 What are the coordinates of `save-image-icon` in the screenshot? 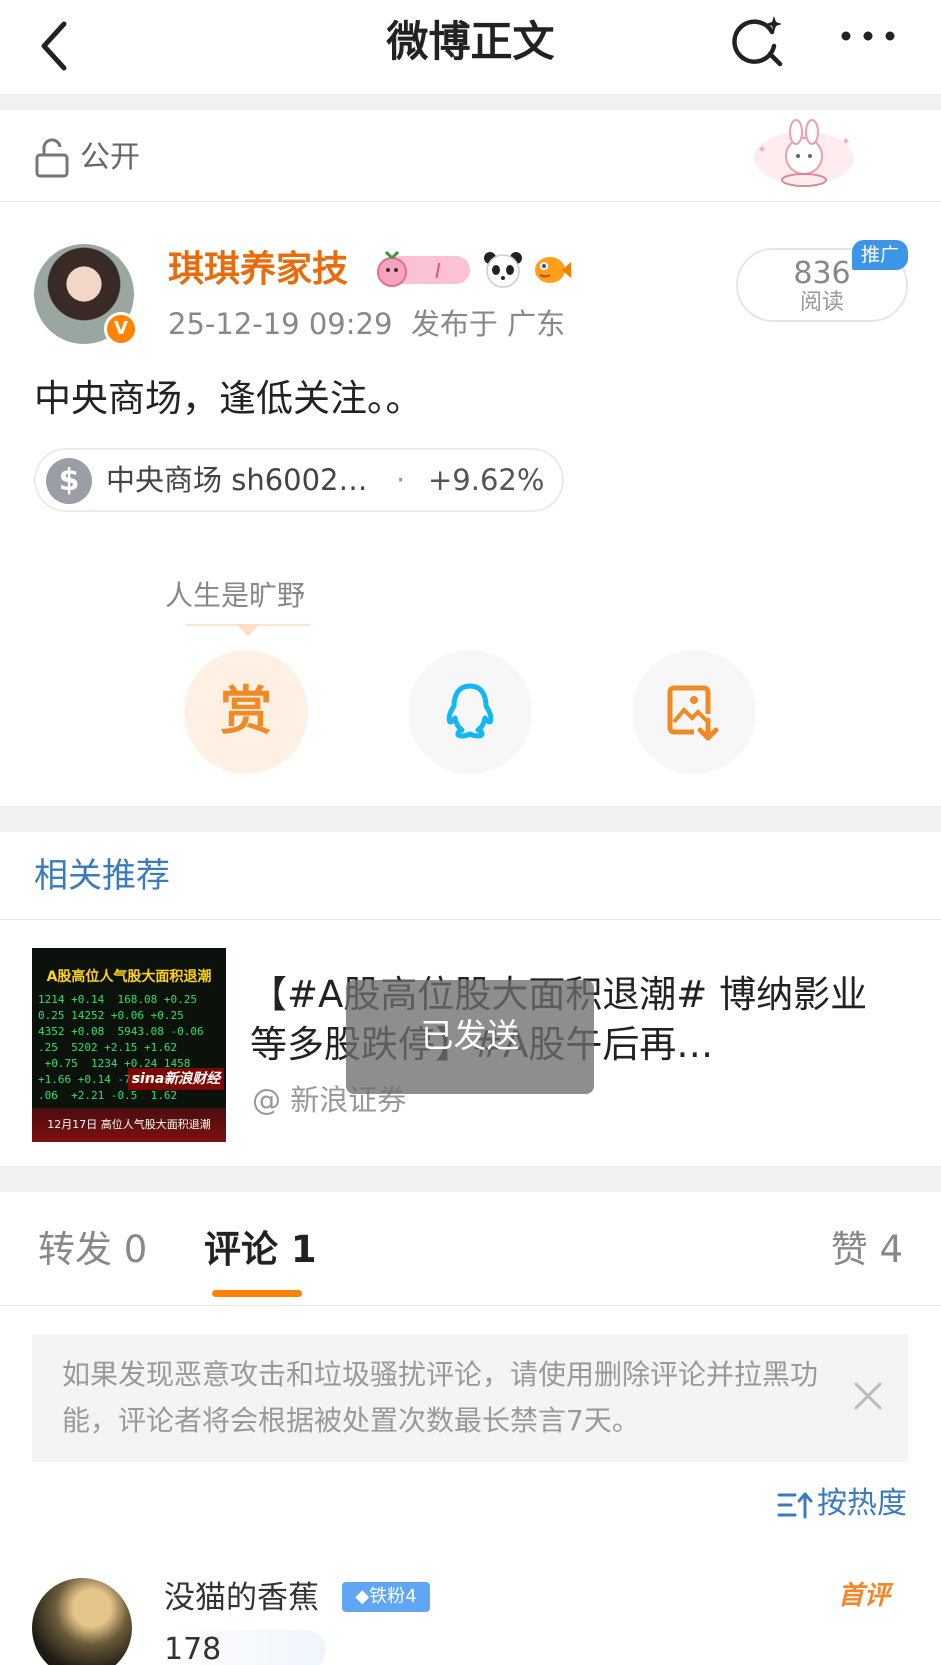 It's located at (693, 713).